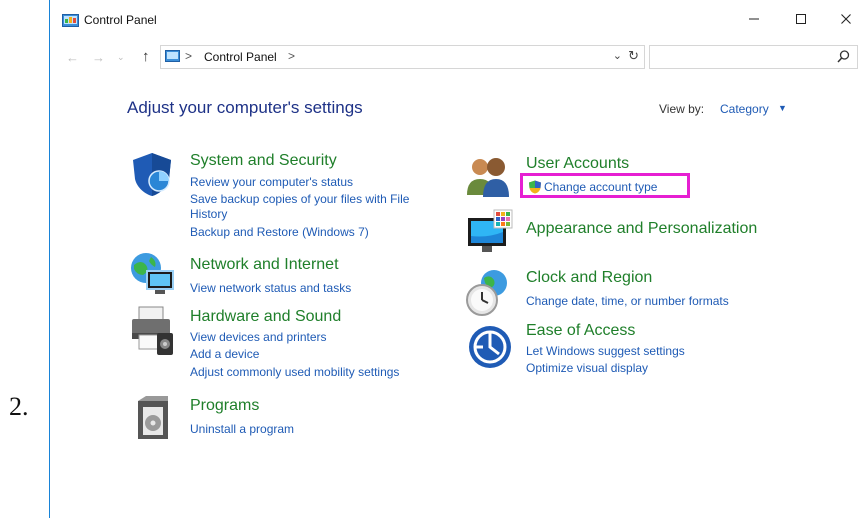 The image size is (863, 518). I want to click on view-by-label: View by:, so click(682, 109).